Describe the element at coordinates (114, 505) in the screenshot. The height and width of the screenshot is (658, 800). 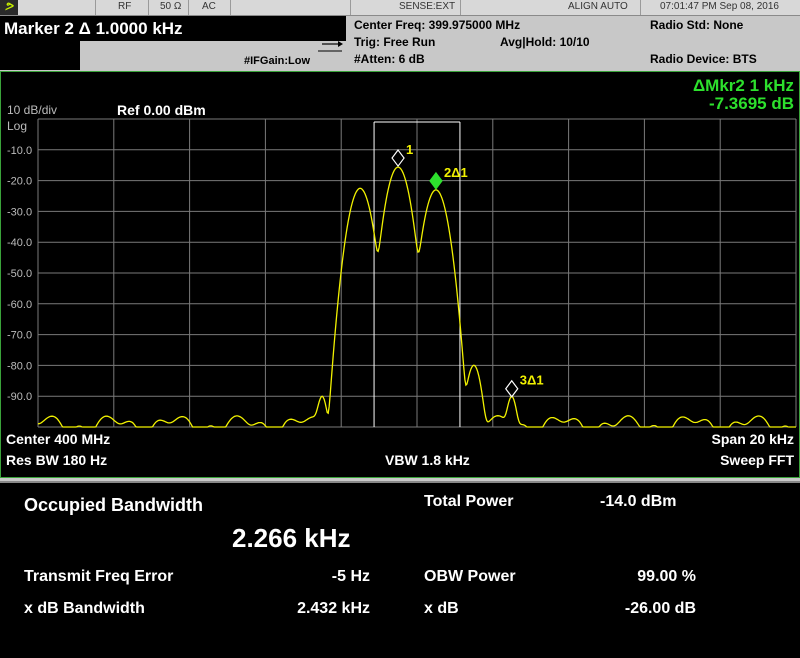
I see `occupied-bandwidth-label: Occupied Bandwidth` at that location.